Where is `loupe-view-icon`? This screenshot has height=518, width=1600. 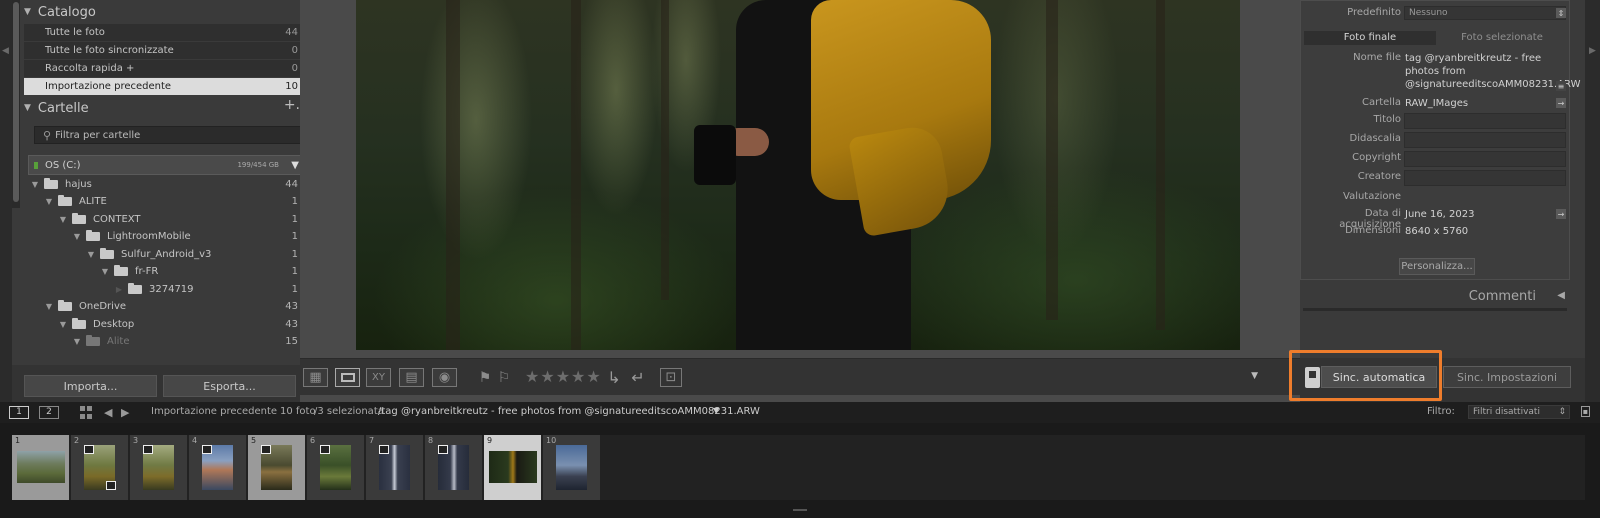
loupe-view-icon is located at coordinates (347, 377).